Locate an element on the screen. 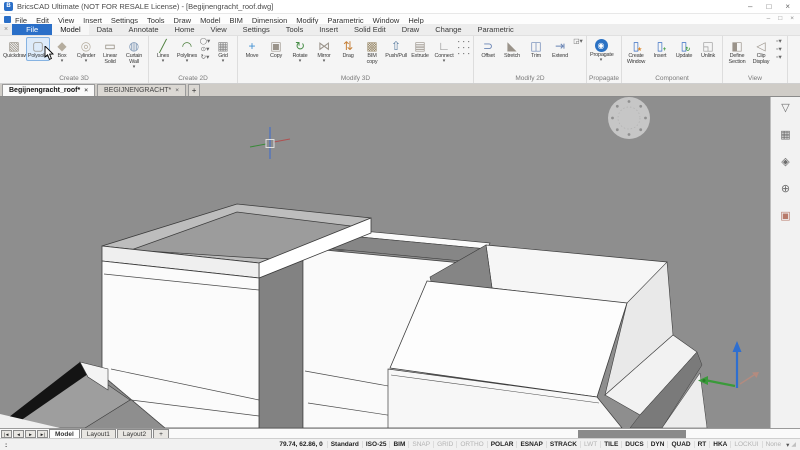  table-icon: ▦ is located at coordinates (785, 135).